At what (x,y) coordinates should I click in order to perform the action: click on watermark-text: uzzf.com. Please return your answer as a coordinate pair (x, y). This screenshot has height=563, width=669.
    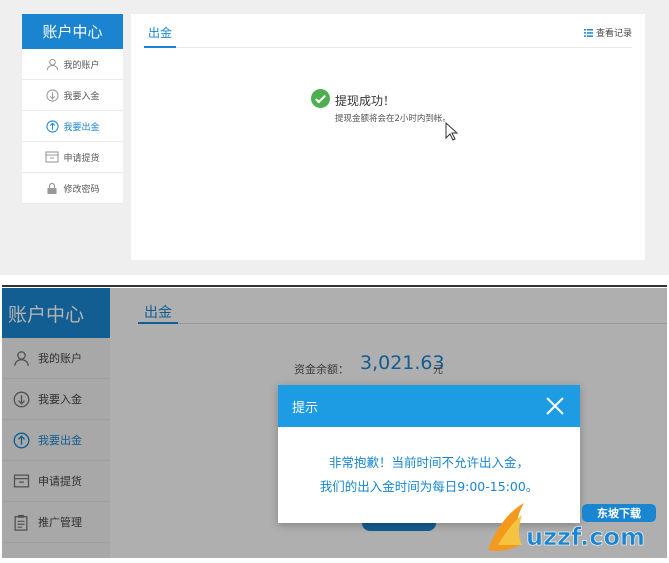
    Looking at the image, I should click on (585, 537).